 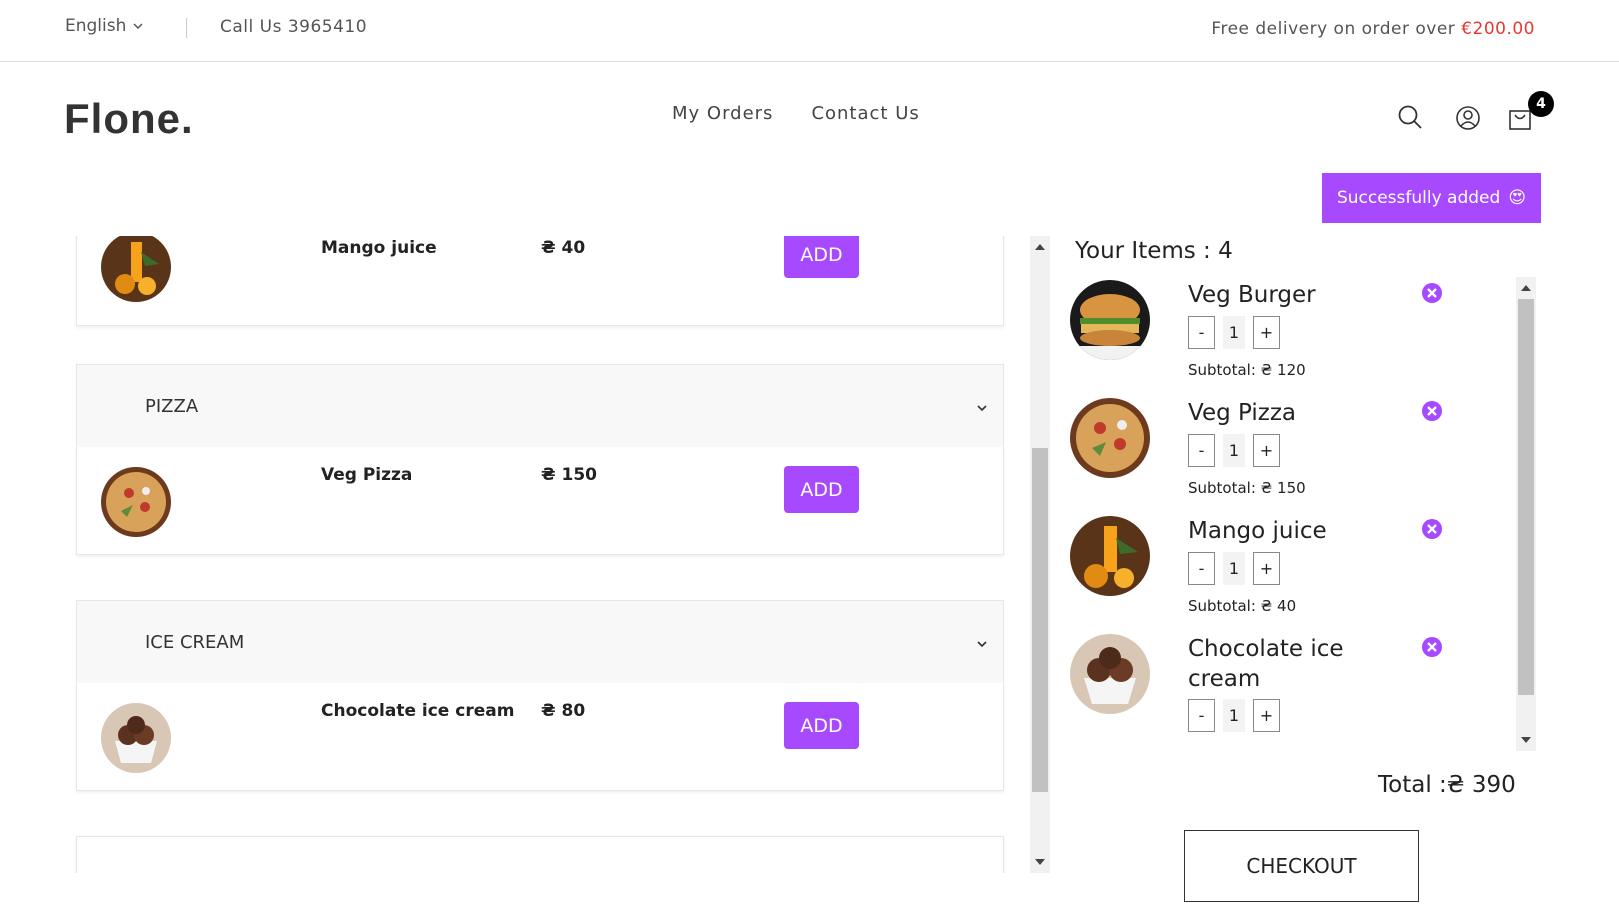 What do you see at coordinates (540, 642) in the screenshot?
I see `category-header-ice-cream: ICE CREAM` at bounding box center [540, 642].